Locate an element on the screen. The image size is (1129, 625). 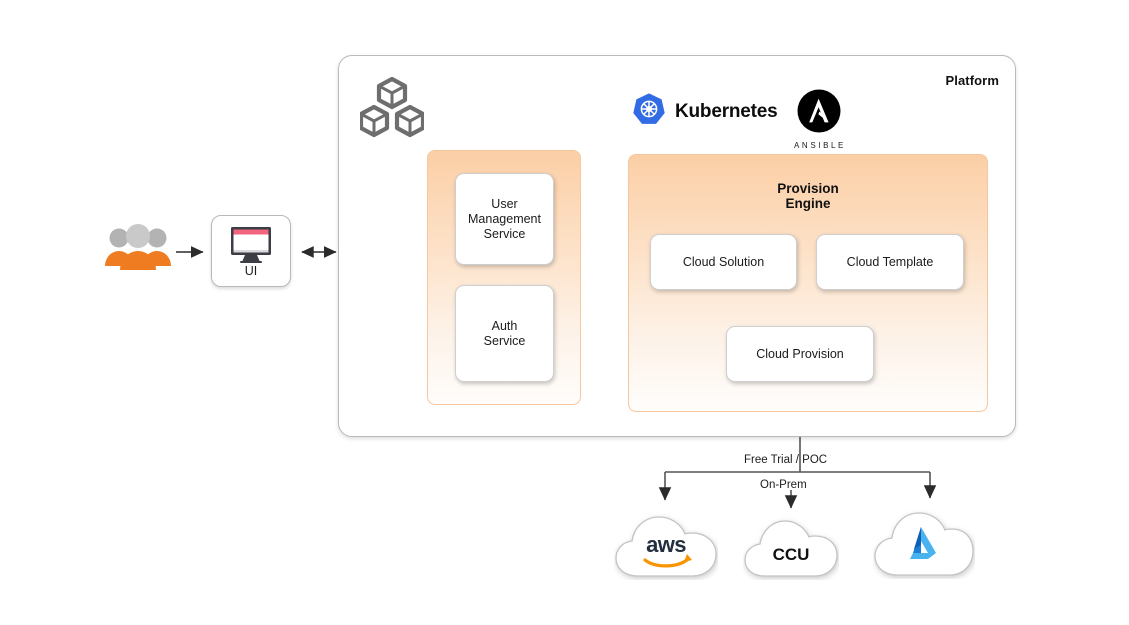
edge-label-on-prem: On-Prem is located at coordinates (783, 485).